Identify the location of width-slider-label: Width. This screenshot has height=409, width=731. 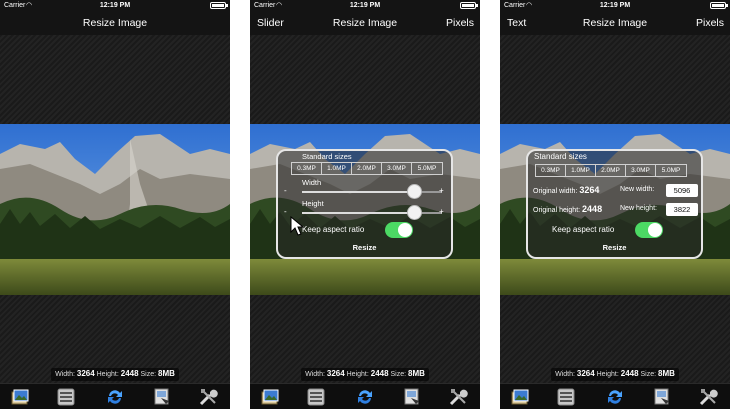
(312, 182).